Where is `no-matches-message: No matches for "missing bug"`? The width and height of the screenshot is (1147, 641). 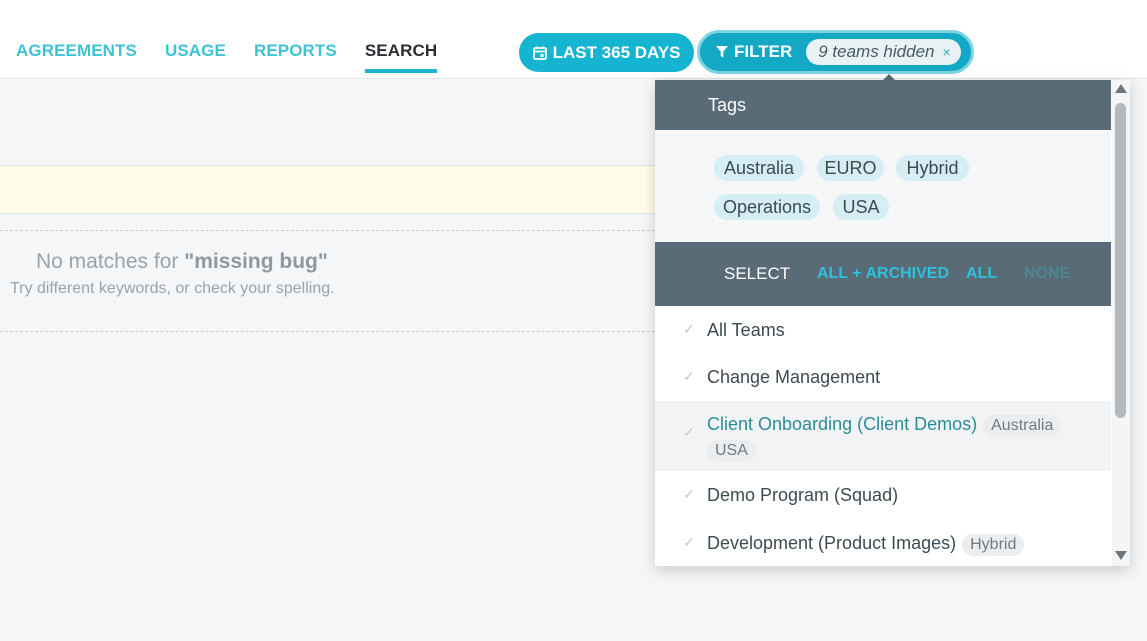 no-matches-message: No matches for "missing bug" is located at coordinates (182, 262).